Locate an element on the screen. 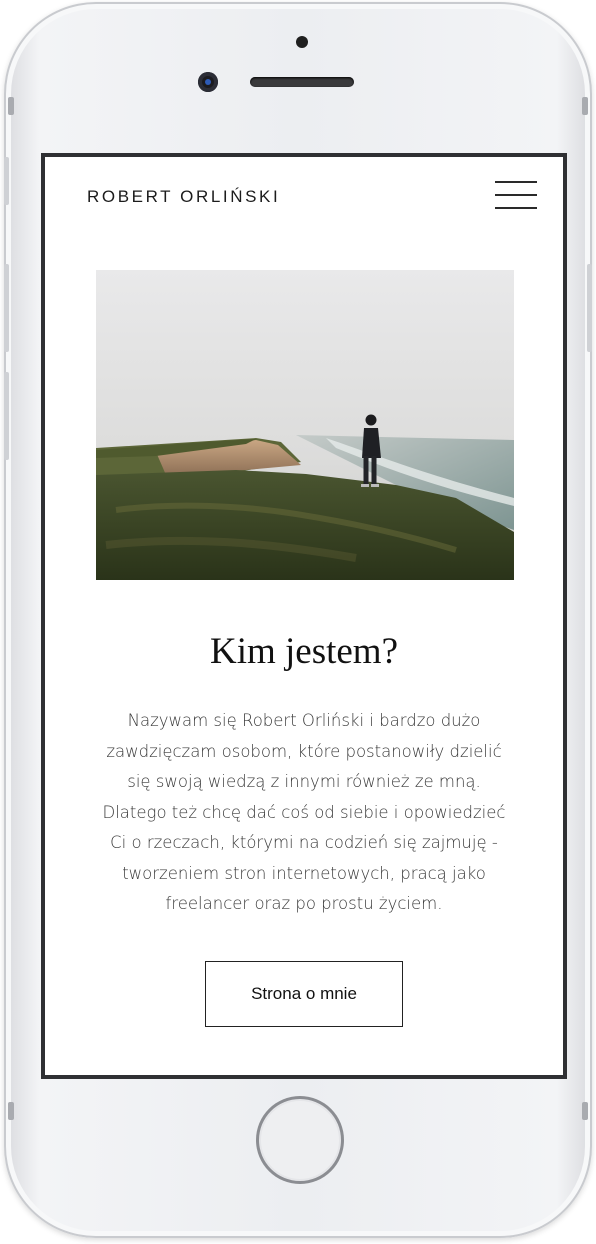  about-title: Kim jestem? is located at coordinates (304, 651).